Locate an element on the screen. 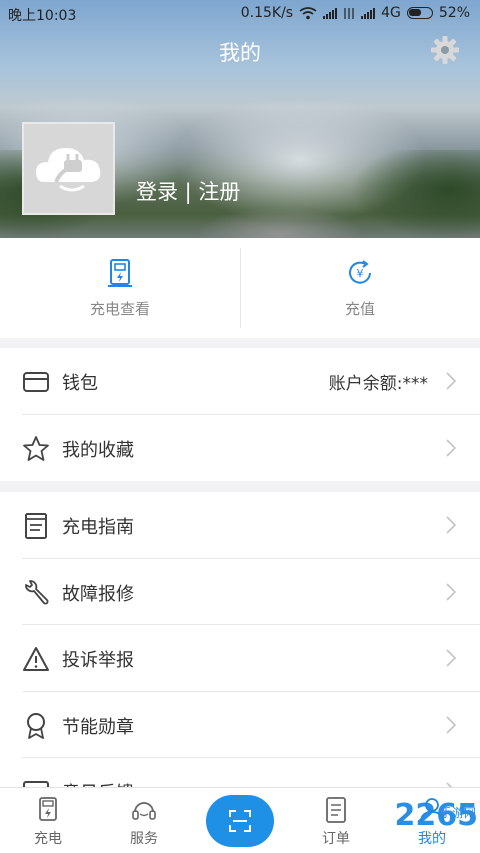  list-item-complaint: 投诉举报 is located at coordinates (251, 658).